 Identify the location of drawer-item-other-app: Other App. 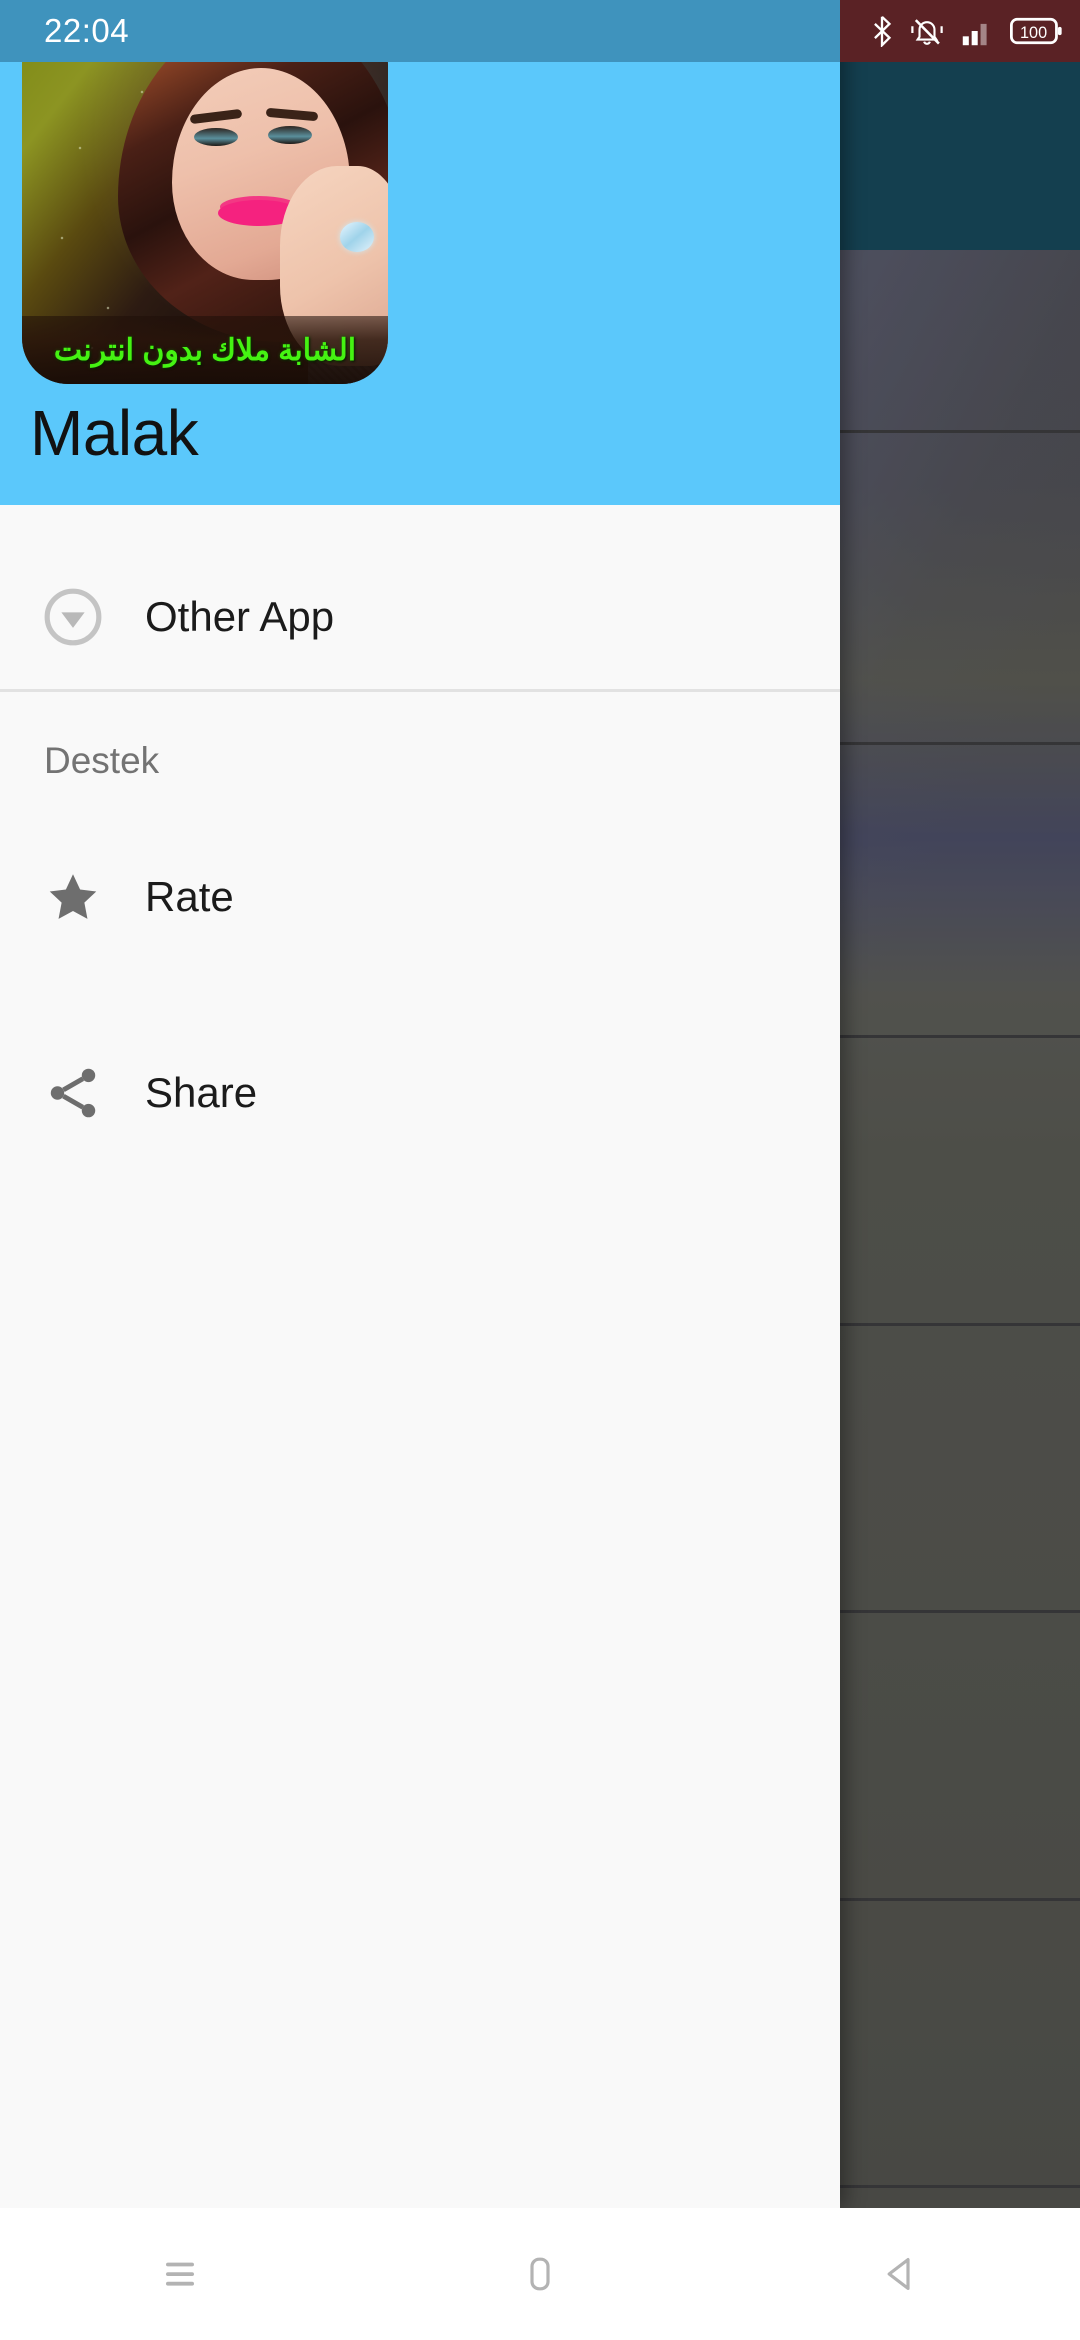
(420, 617).